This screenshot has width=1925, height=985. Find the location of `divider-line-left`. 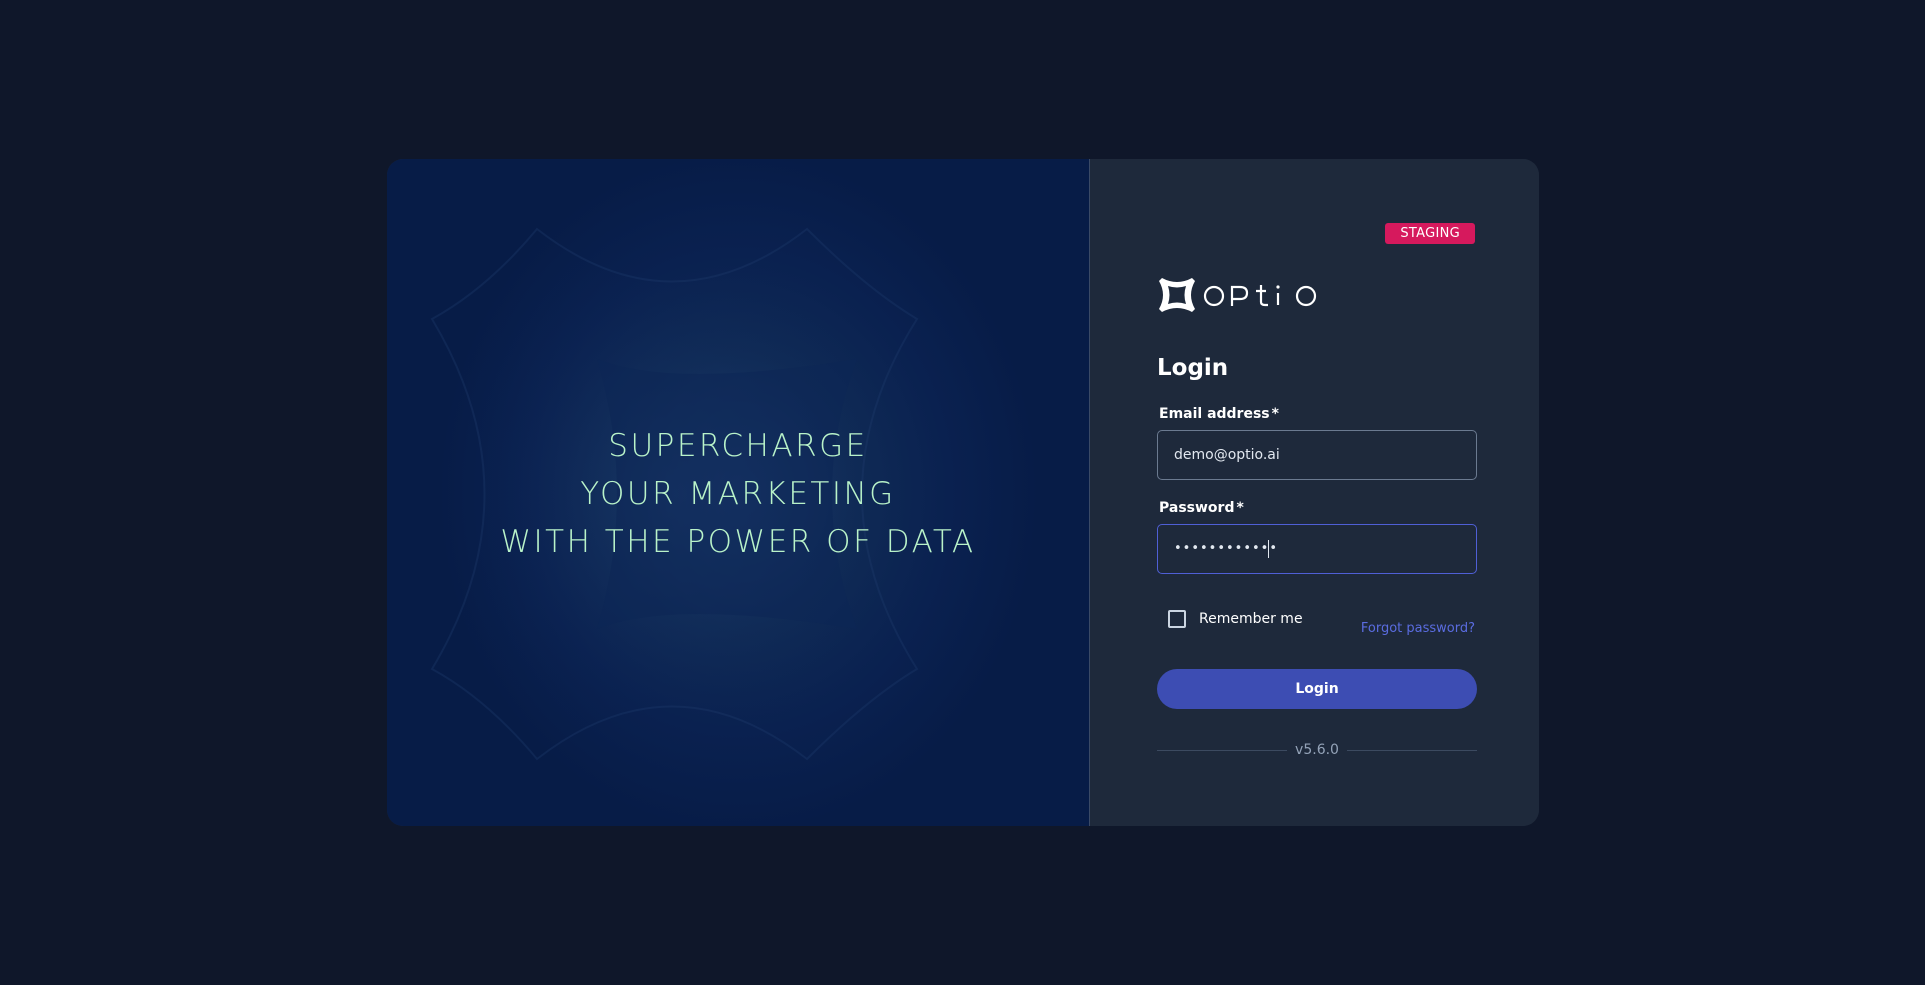

divider-line-left is located at coordinates (1222, 750).